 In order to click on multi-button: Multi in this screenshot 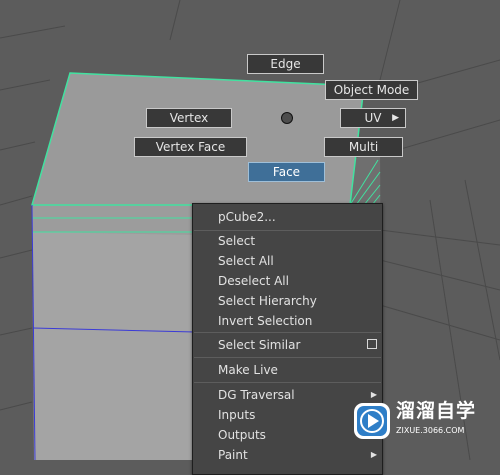, I will do `click(363, 147)`.